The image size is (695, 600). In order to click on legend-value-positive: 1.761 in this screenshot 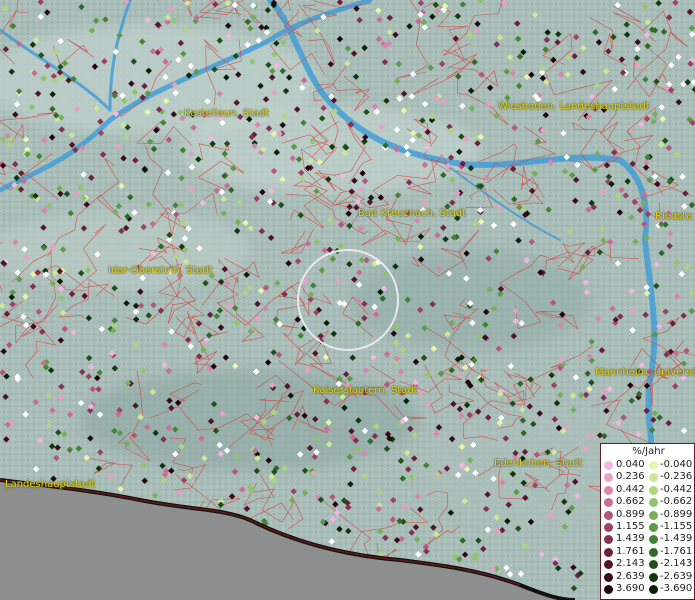, I will do `click(630, 551)`.